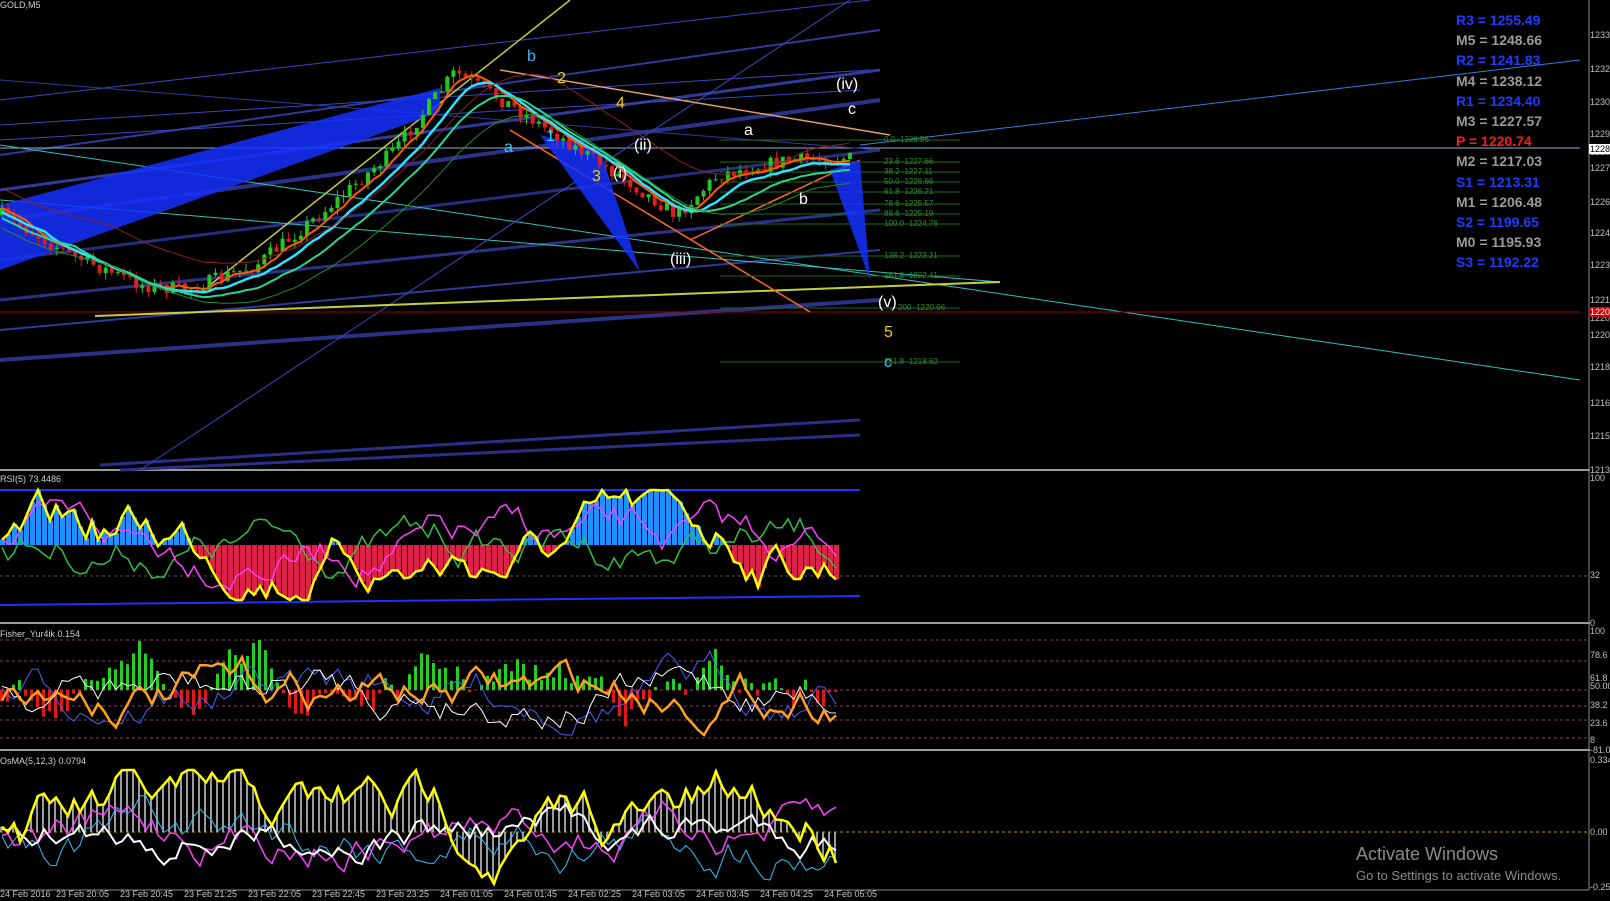 This screenshot has height=901, width=1610. Describe the element at coordinates (1499, 161) in the screenshot. I see `pivot-level-label: M2 = 1217.03` at that location.